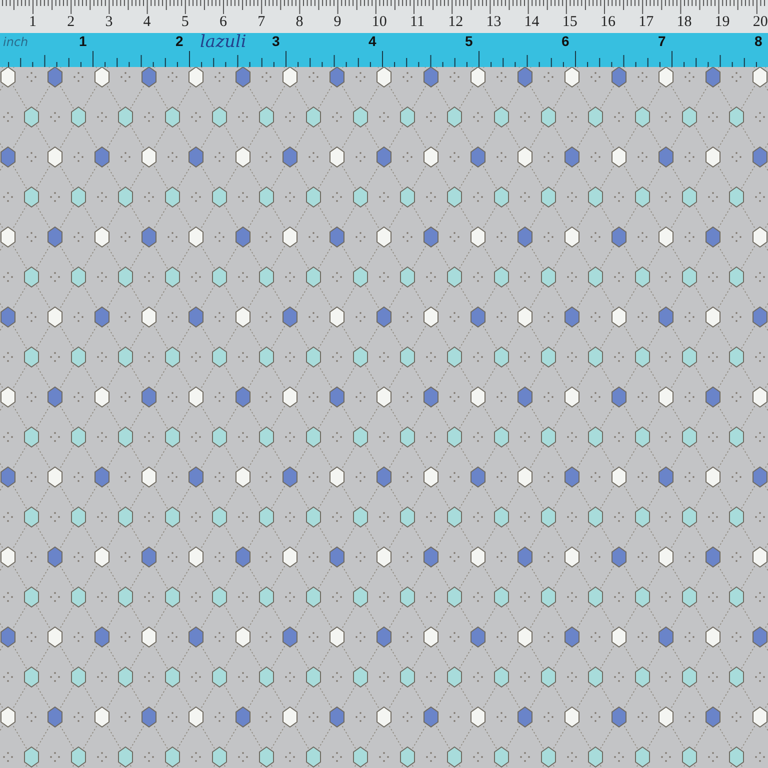  Describe the element at coordinates (300, 22) in the screenshot. I see `cm-number: 8` at that location.